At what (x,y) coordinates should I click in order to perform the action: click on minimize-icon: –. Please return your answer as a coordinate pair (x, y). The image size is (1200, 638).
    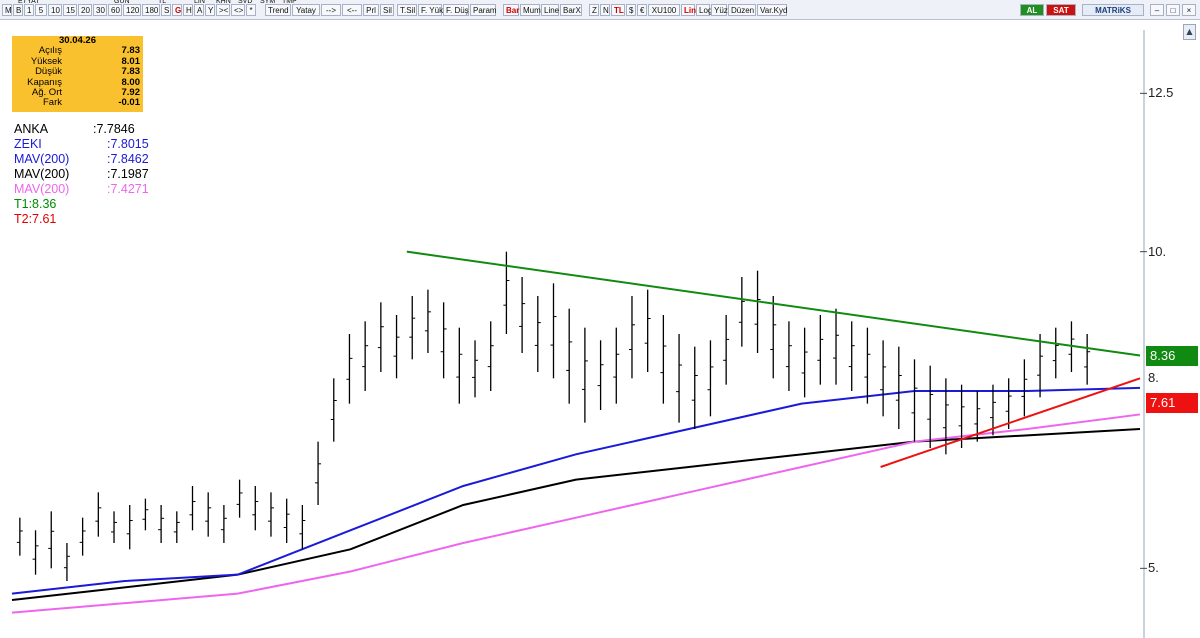
    Looking at the image, I should click on (1157, 10).